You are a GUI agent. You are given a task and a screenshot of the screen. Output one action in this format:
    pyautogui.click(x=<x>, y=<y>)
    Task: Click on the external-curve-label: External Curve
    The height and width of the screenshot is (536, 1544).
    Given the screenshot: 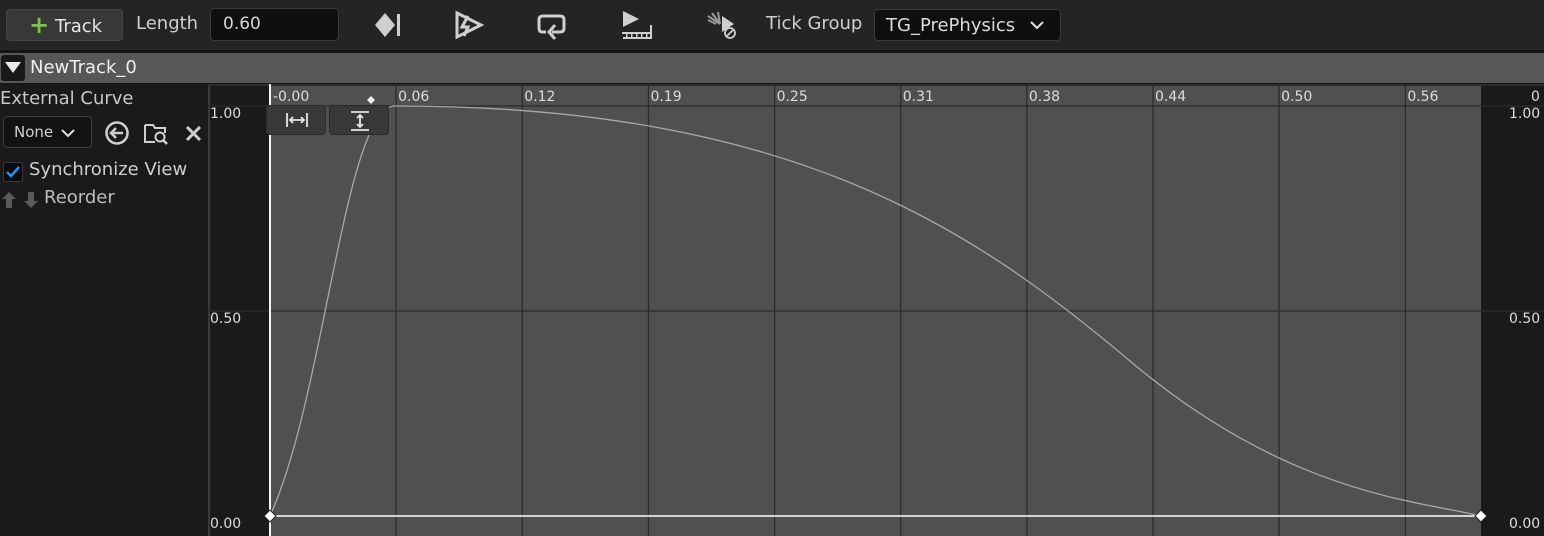 What is the action you would take?
    pyautogui.click(x=67, y=98)
    